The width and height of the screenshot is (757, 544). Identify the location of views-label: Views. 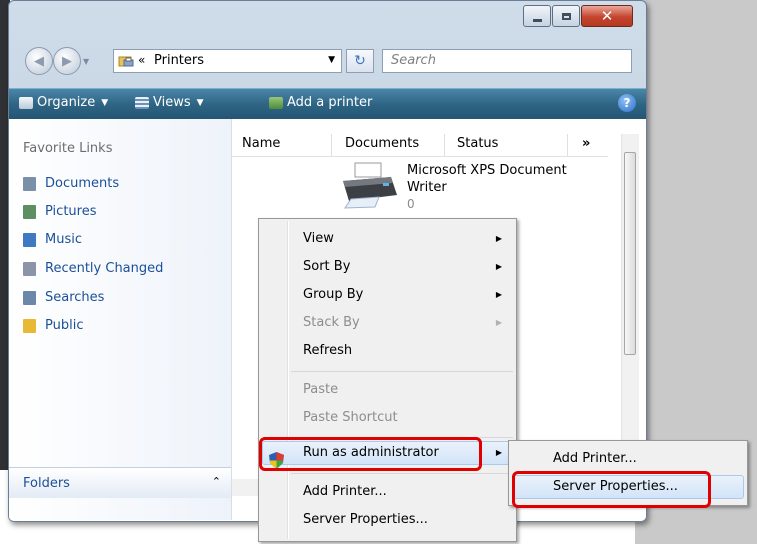
(172, 102).